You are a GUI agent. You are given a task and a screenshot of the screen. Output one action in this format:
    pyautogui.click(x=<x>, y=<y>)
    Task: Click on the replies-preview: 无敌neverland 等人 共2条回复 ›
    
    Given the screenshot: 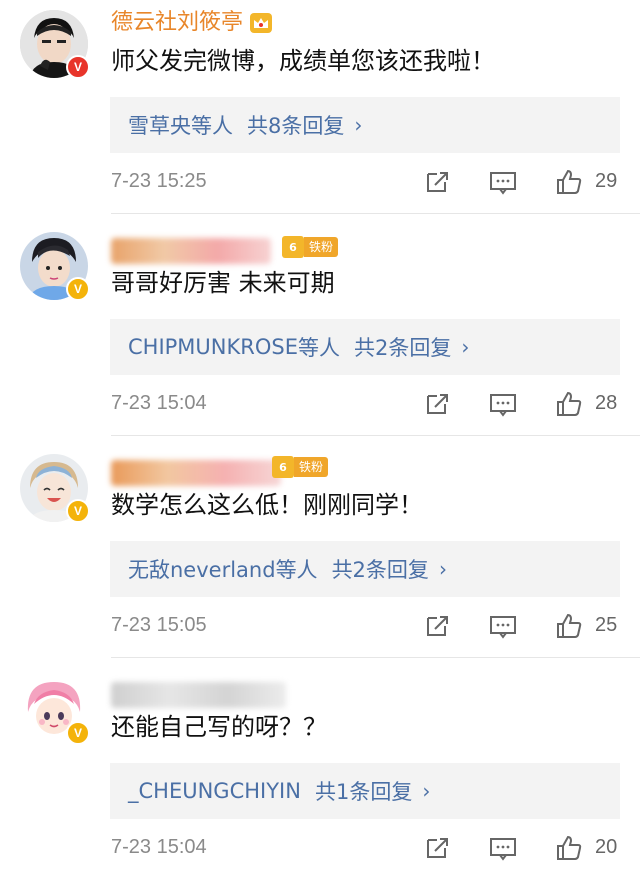 What is the action you would take?
    pyautogui.click(x=365, y=569)
    